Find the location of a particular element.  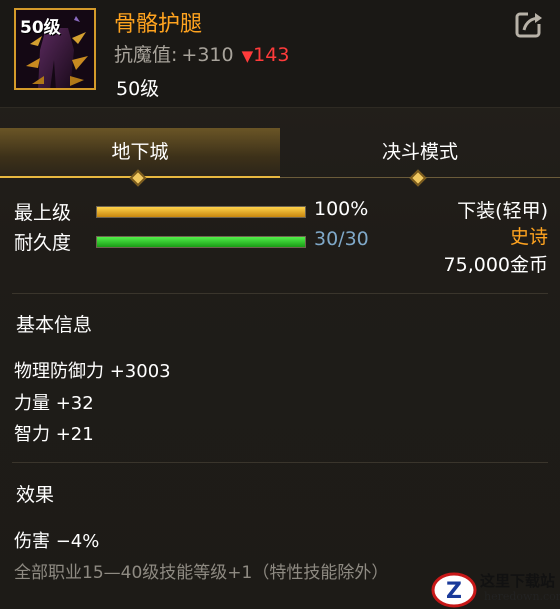

tab-dungeon: 地下城 is located at coordinates (140, 153).